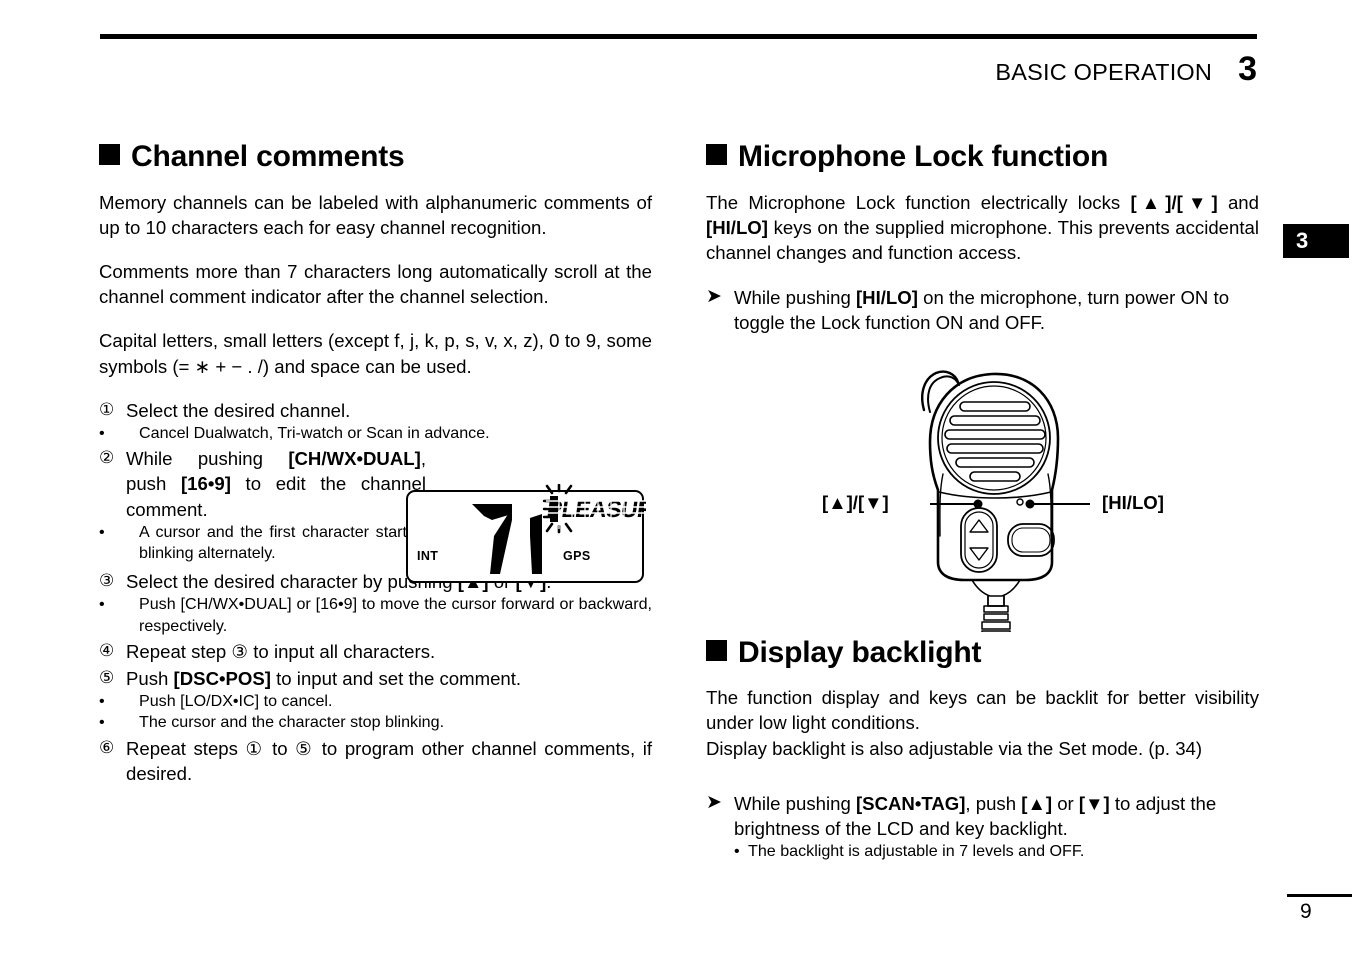 The height and width of the screenshot is (954, 1352). What do you see at coordinates (207, 459) in the screenshot?
I see `step-2-text-a: While pushing` at bounding box center [207, 459].